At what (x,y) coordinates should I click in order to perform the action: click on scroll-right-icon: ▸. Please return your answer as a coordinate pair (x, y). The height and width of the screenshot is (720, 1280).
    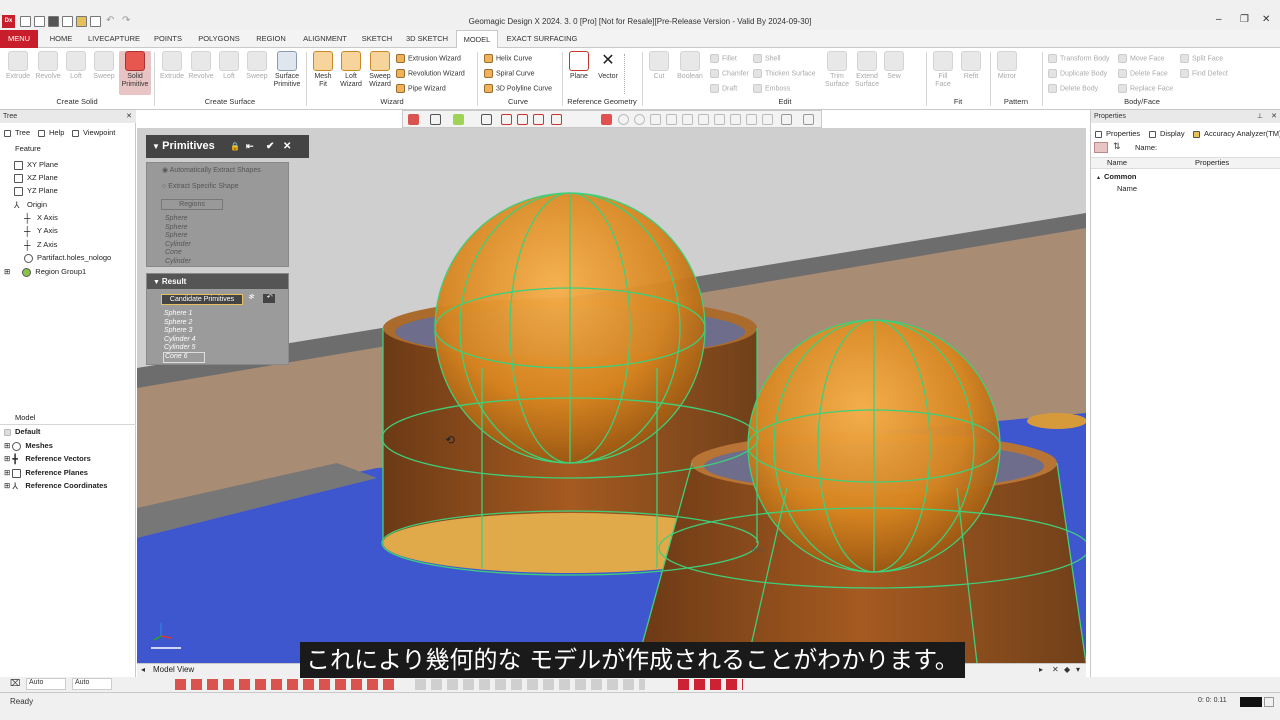
    Looking at the image, I should click on (1041, 669).